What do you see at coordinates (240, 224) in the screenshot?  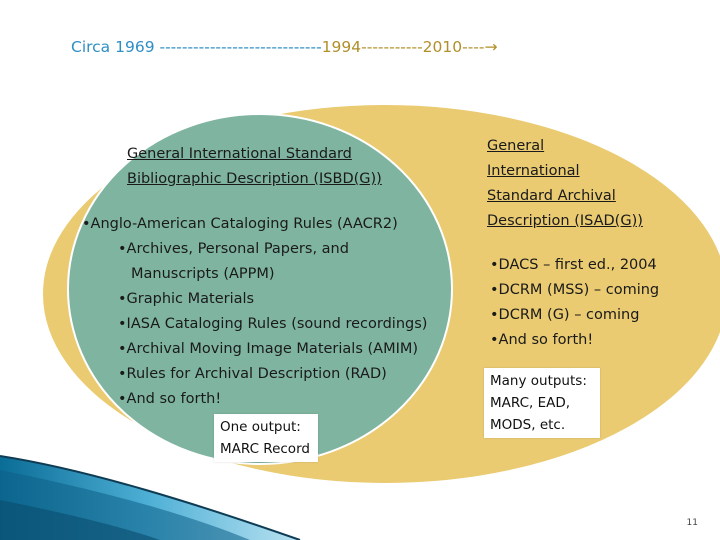 I see `list-item: •Anglo-American Cataloging Rules (AACR2)` at bounding box center [240, 224].